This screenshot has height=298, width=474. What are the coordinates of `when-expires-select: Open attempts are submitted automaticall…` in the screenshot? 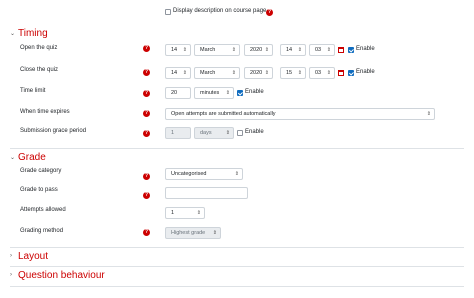 It's located at (300, 114).